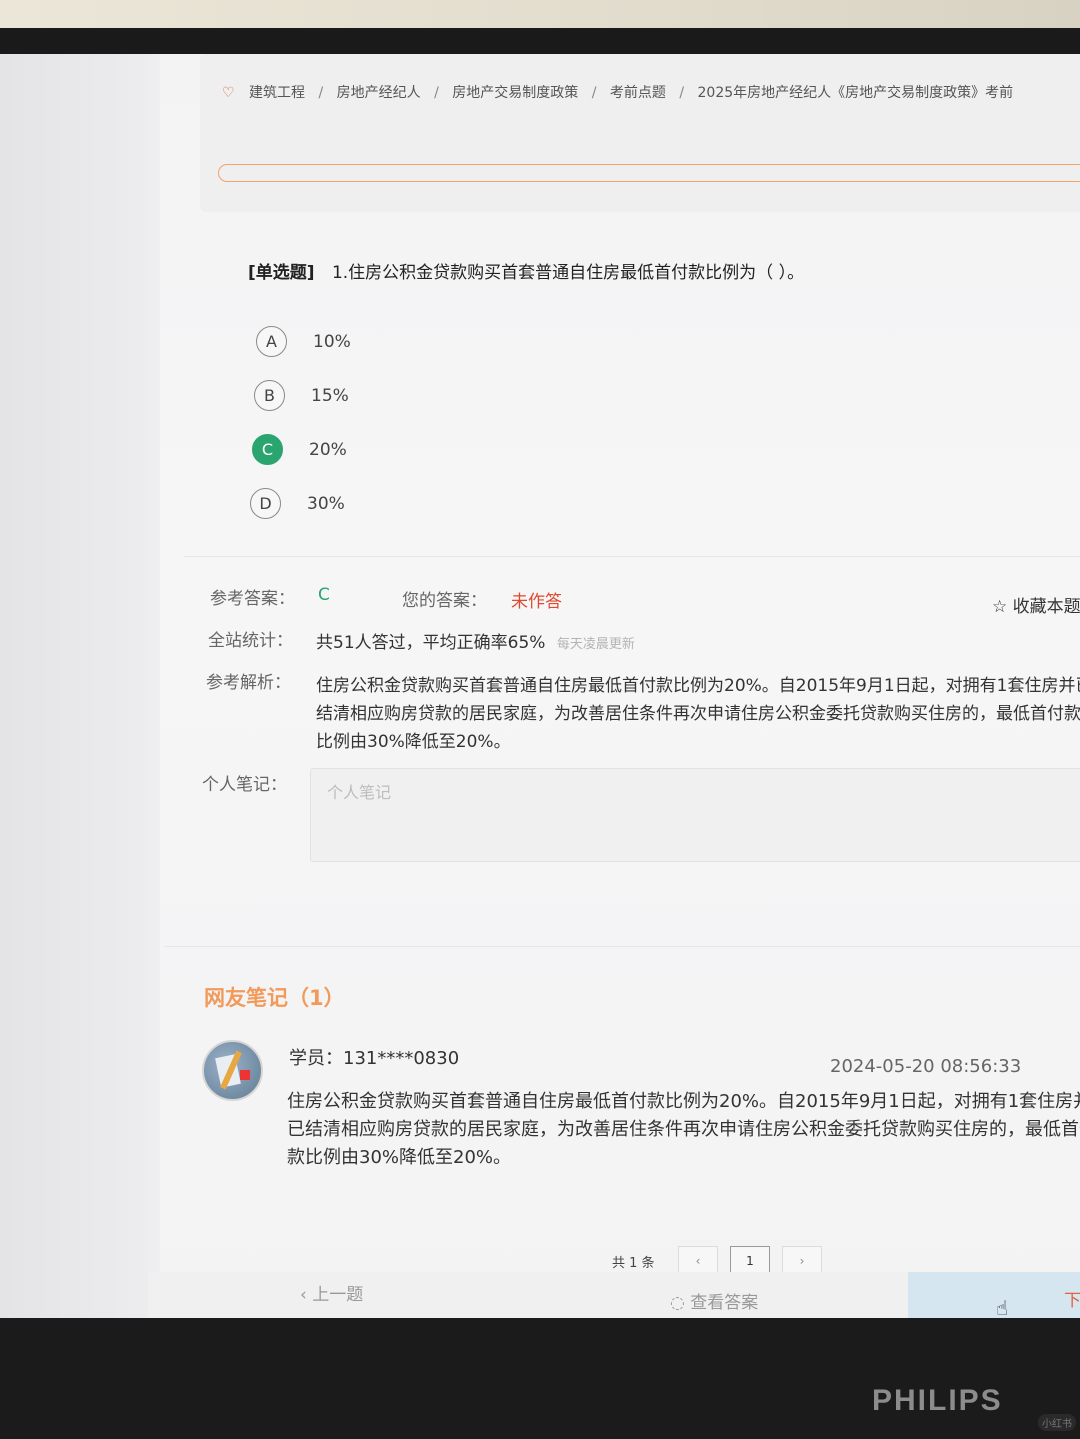  What do you see at coordinates (568, 273) in the screenshot?
I see `question-stem: 1.住房公积金贷款购买首套普通自住房最低首付款比例为（ ）。` at bounding box center [568, 273].